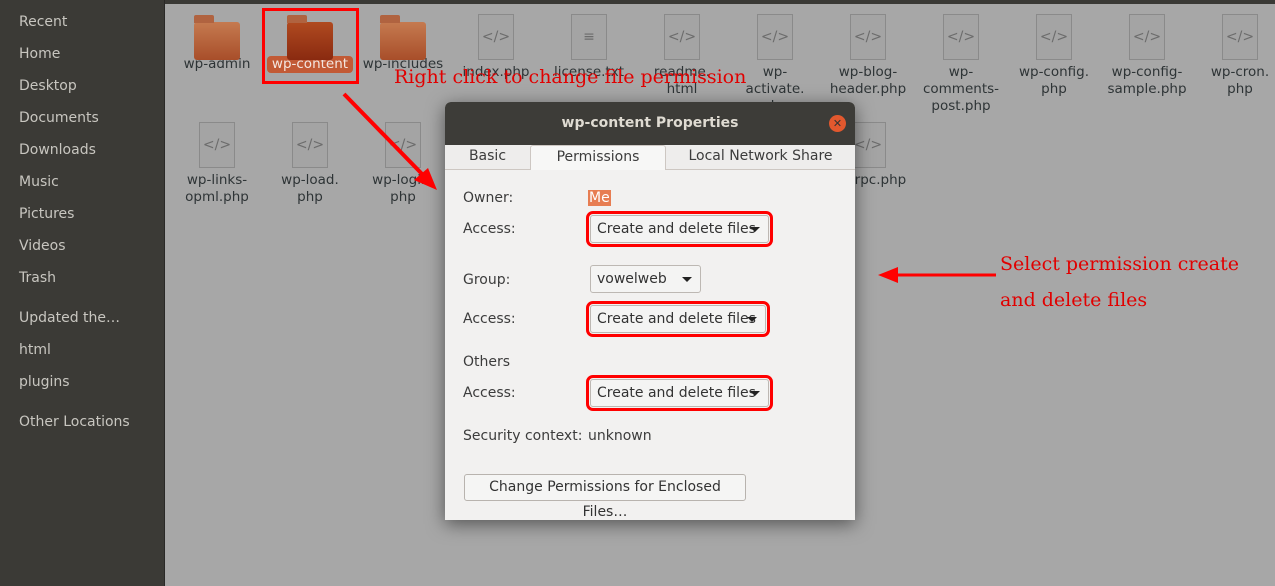  What do you see at coordinates (837, 123) in the screenshot?
I see `close-icon: ✕` at bounding box center [837, 123].